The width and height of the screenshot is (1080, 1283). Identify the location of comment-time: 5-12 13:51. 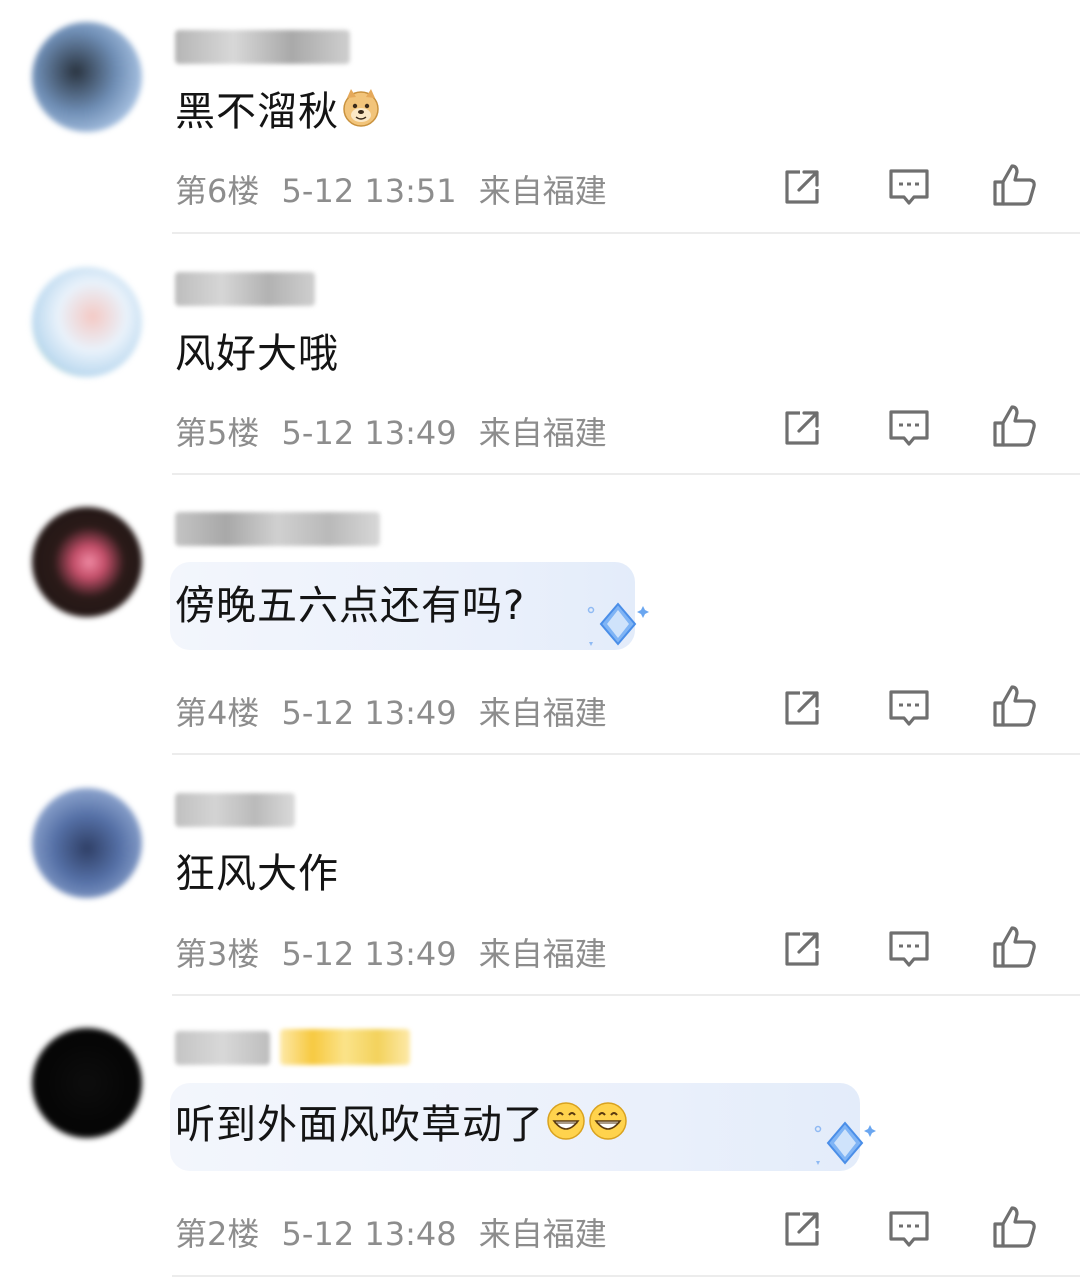
(369, 191).